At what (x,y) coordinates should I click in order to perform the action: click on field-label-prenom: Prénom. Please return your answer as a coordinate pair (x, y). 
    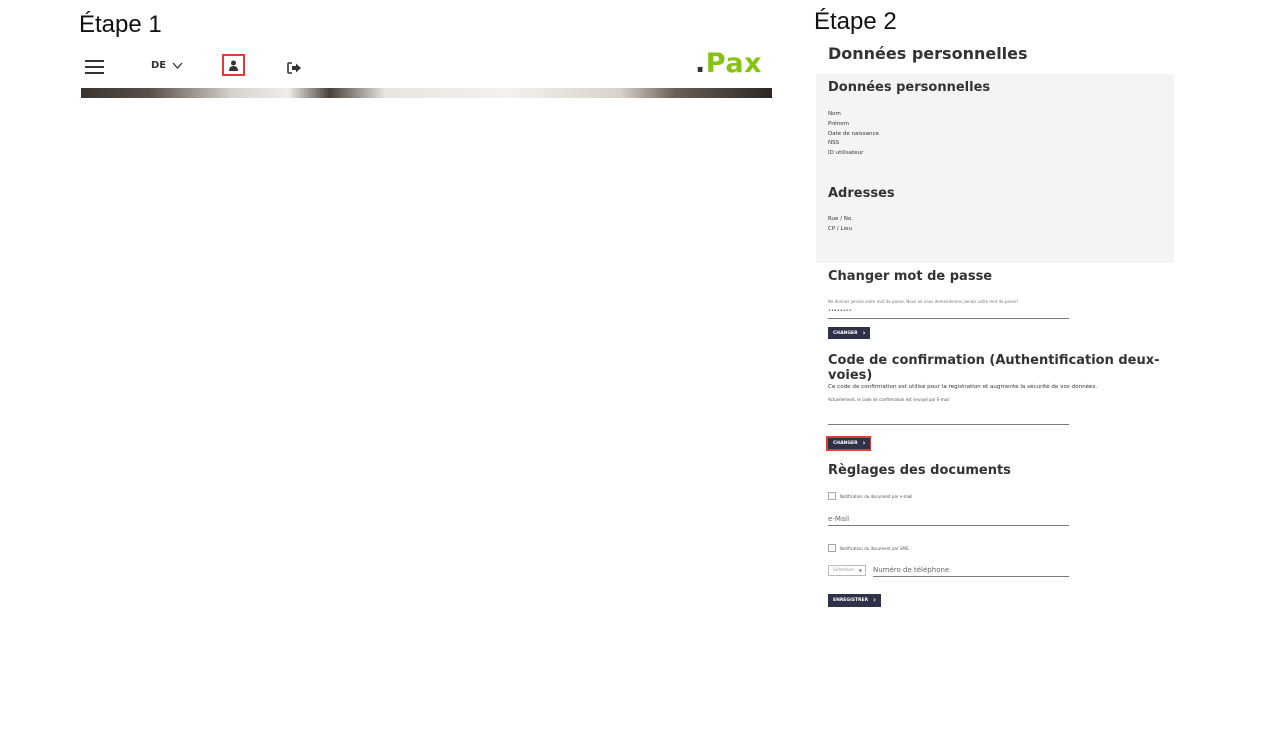
    Looking at the image, I should click on (838, 123).